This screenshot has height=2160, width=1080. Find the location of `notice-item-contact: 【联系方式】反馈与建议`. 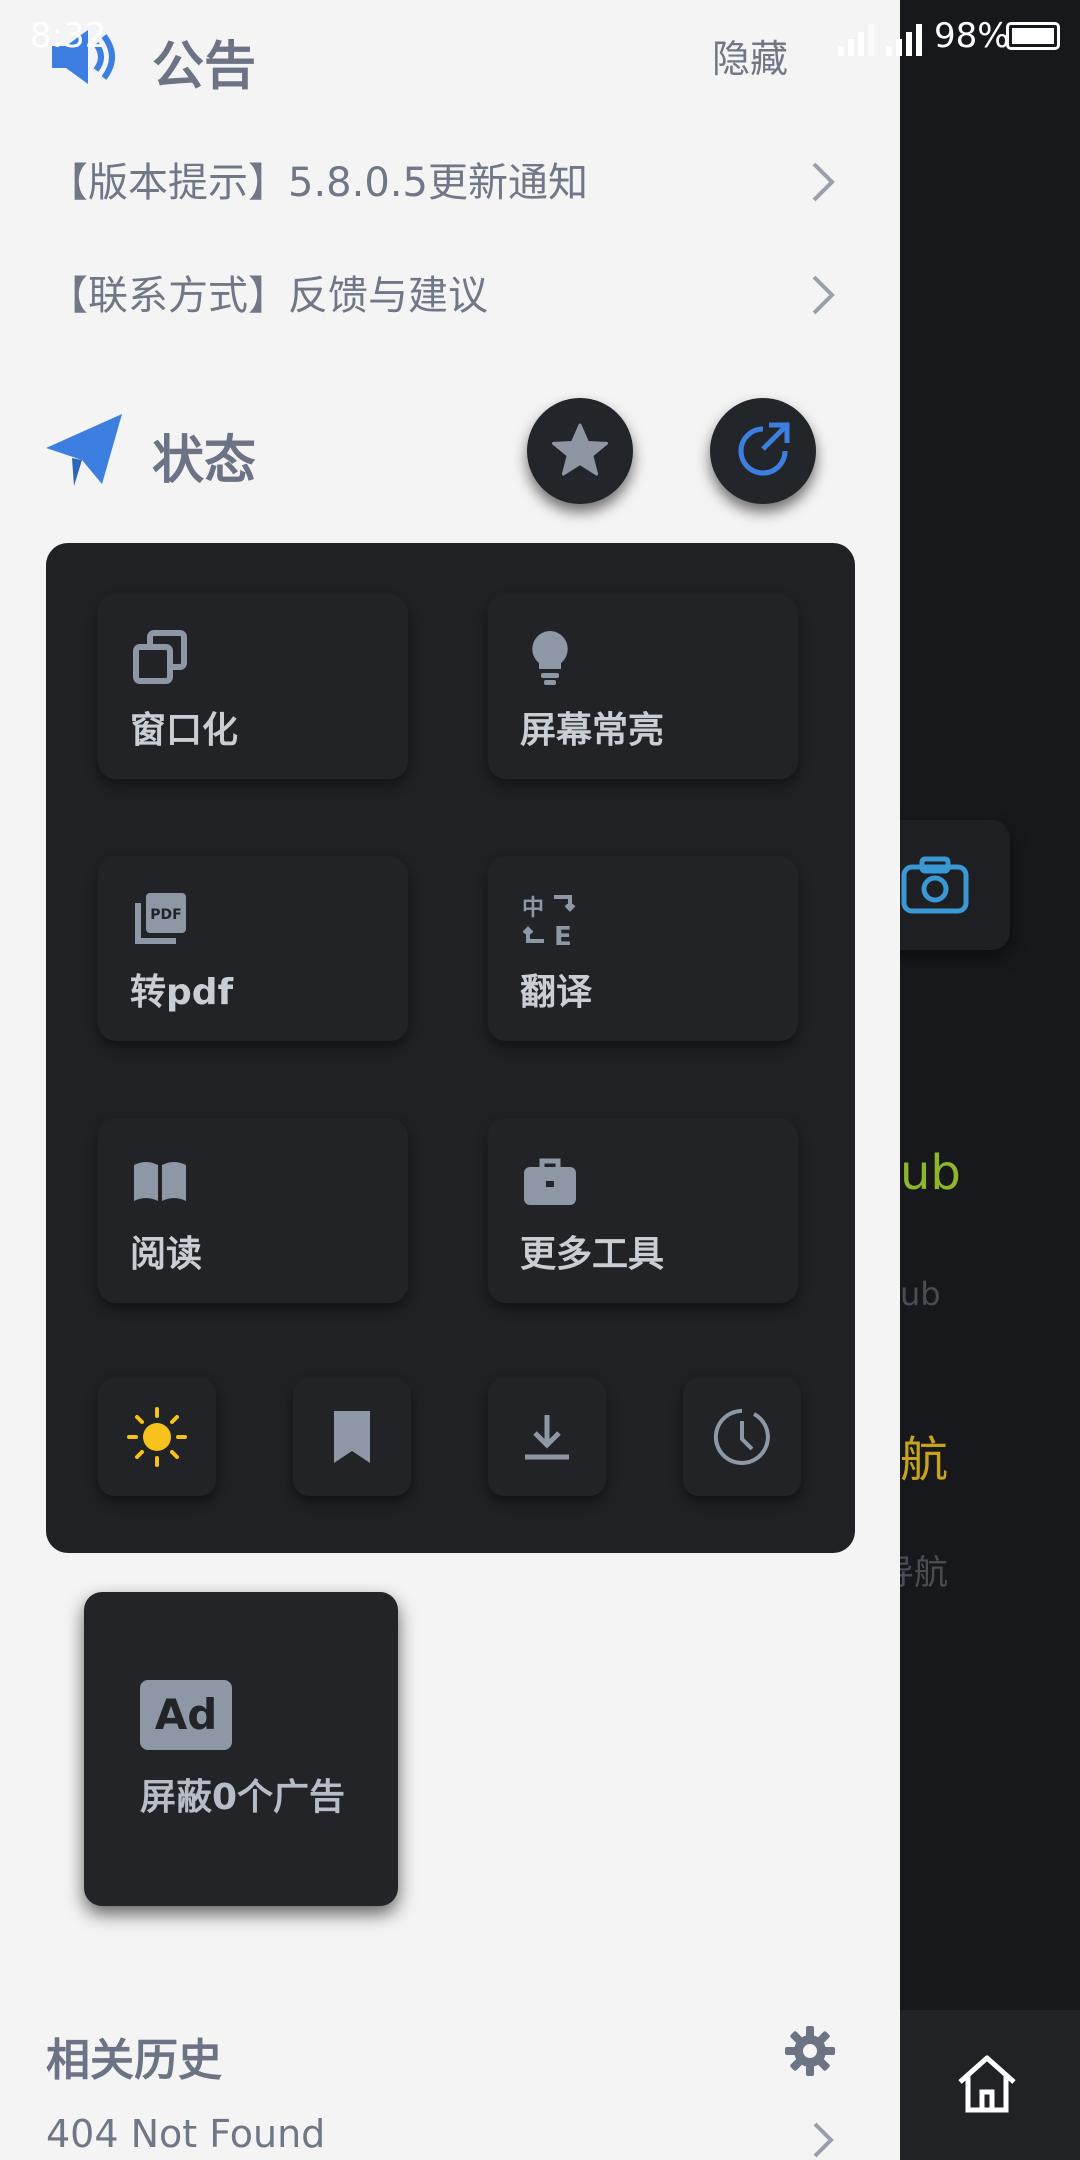

notice-item-contact: 【联系方式】反馈与建议 is located at coordinates (443, 298).